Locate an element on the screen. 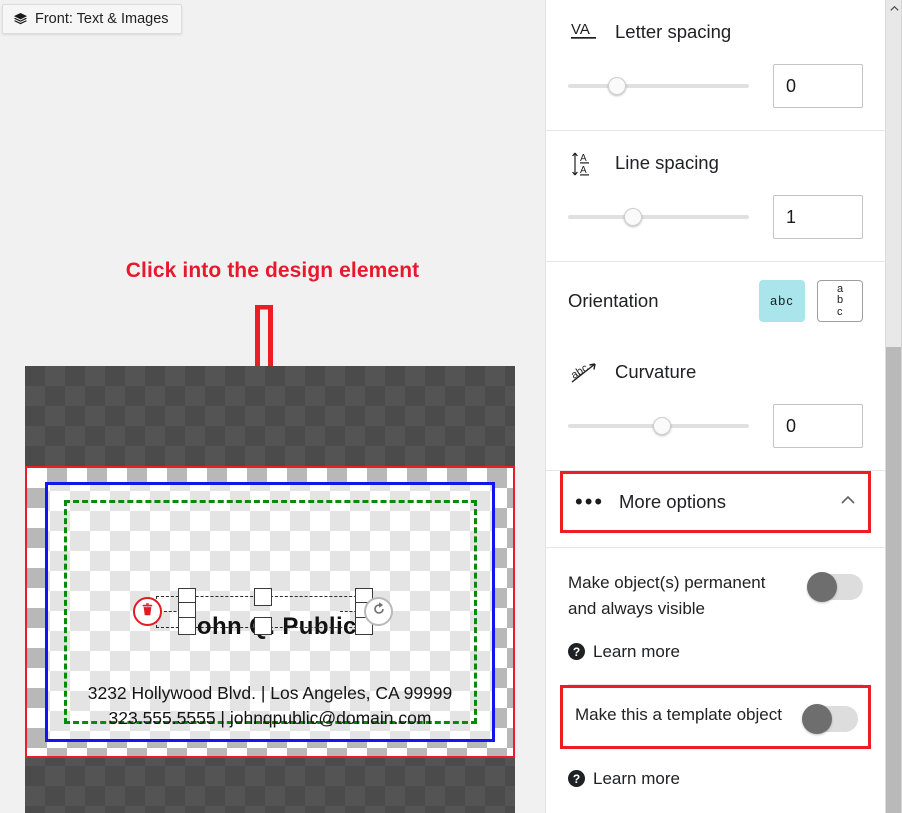  template-object-highlight: Make this a template object is located at coordinates (715, 716).